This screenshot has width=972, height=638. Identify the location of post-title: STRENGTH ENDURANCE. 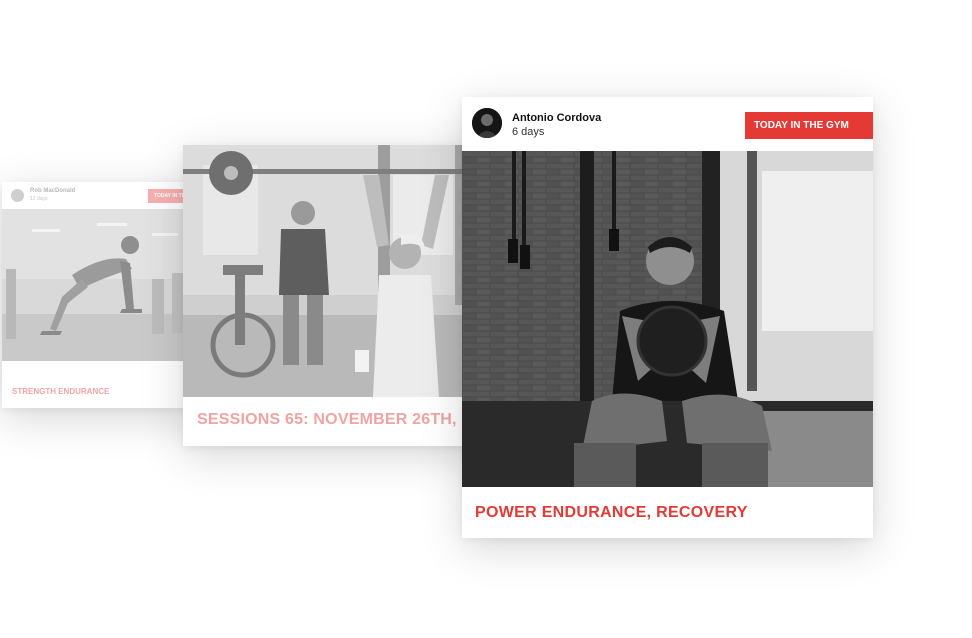
(60, 391).